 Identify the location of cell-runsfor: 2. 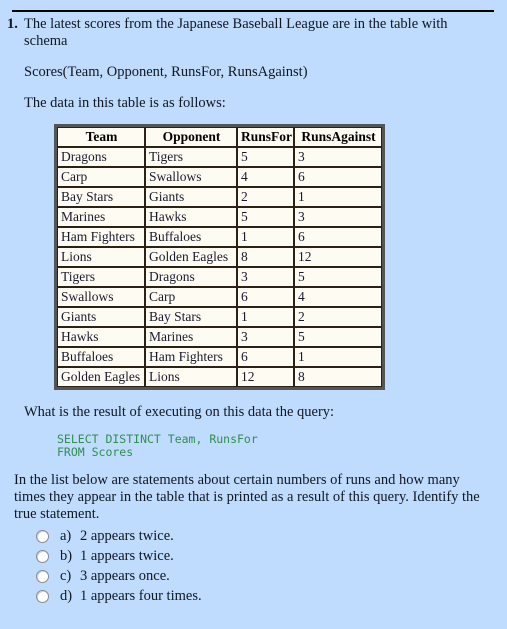
(265, 197).